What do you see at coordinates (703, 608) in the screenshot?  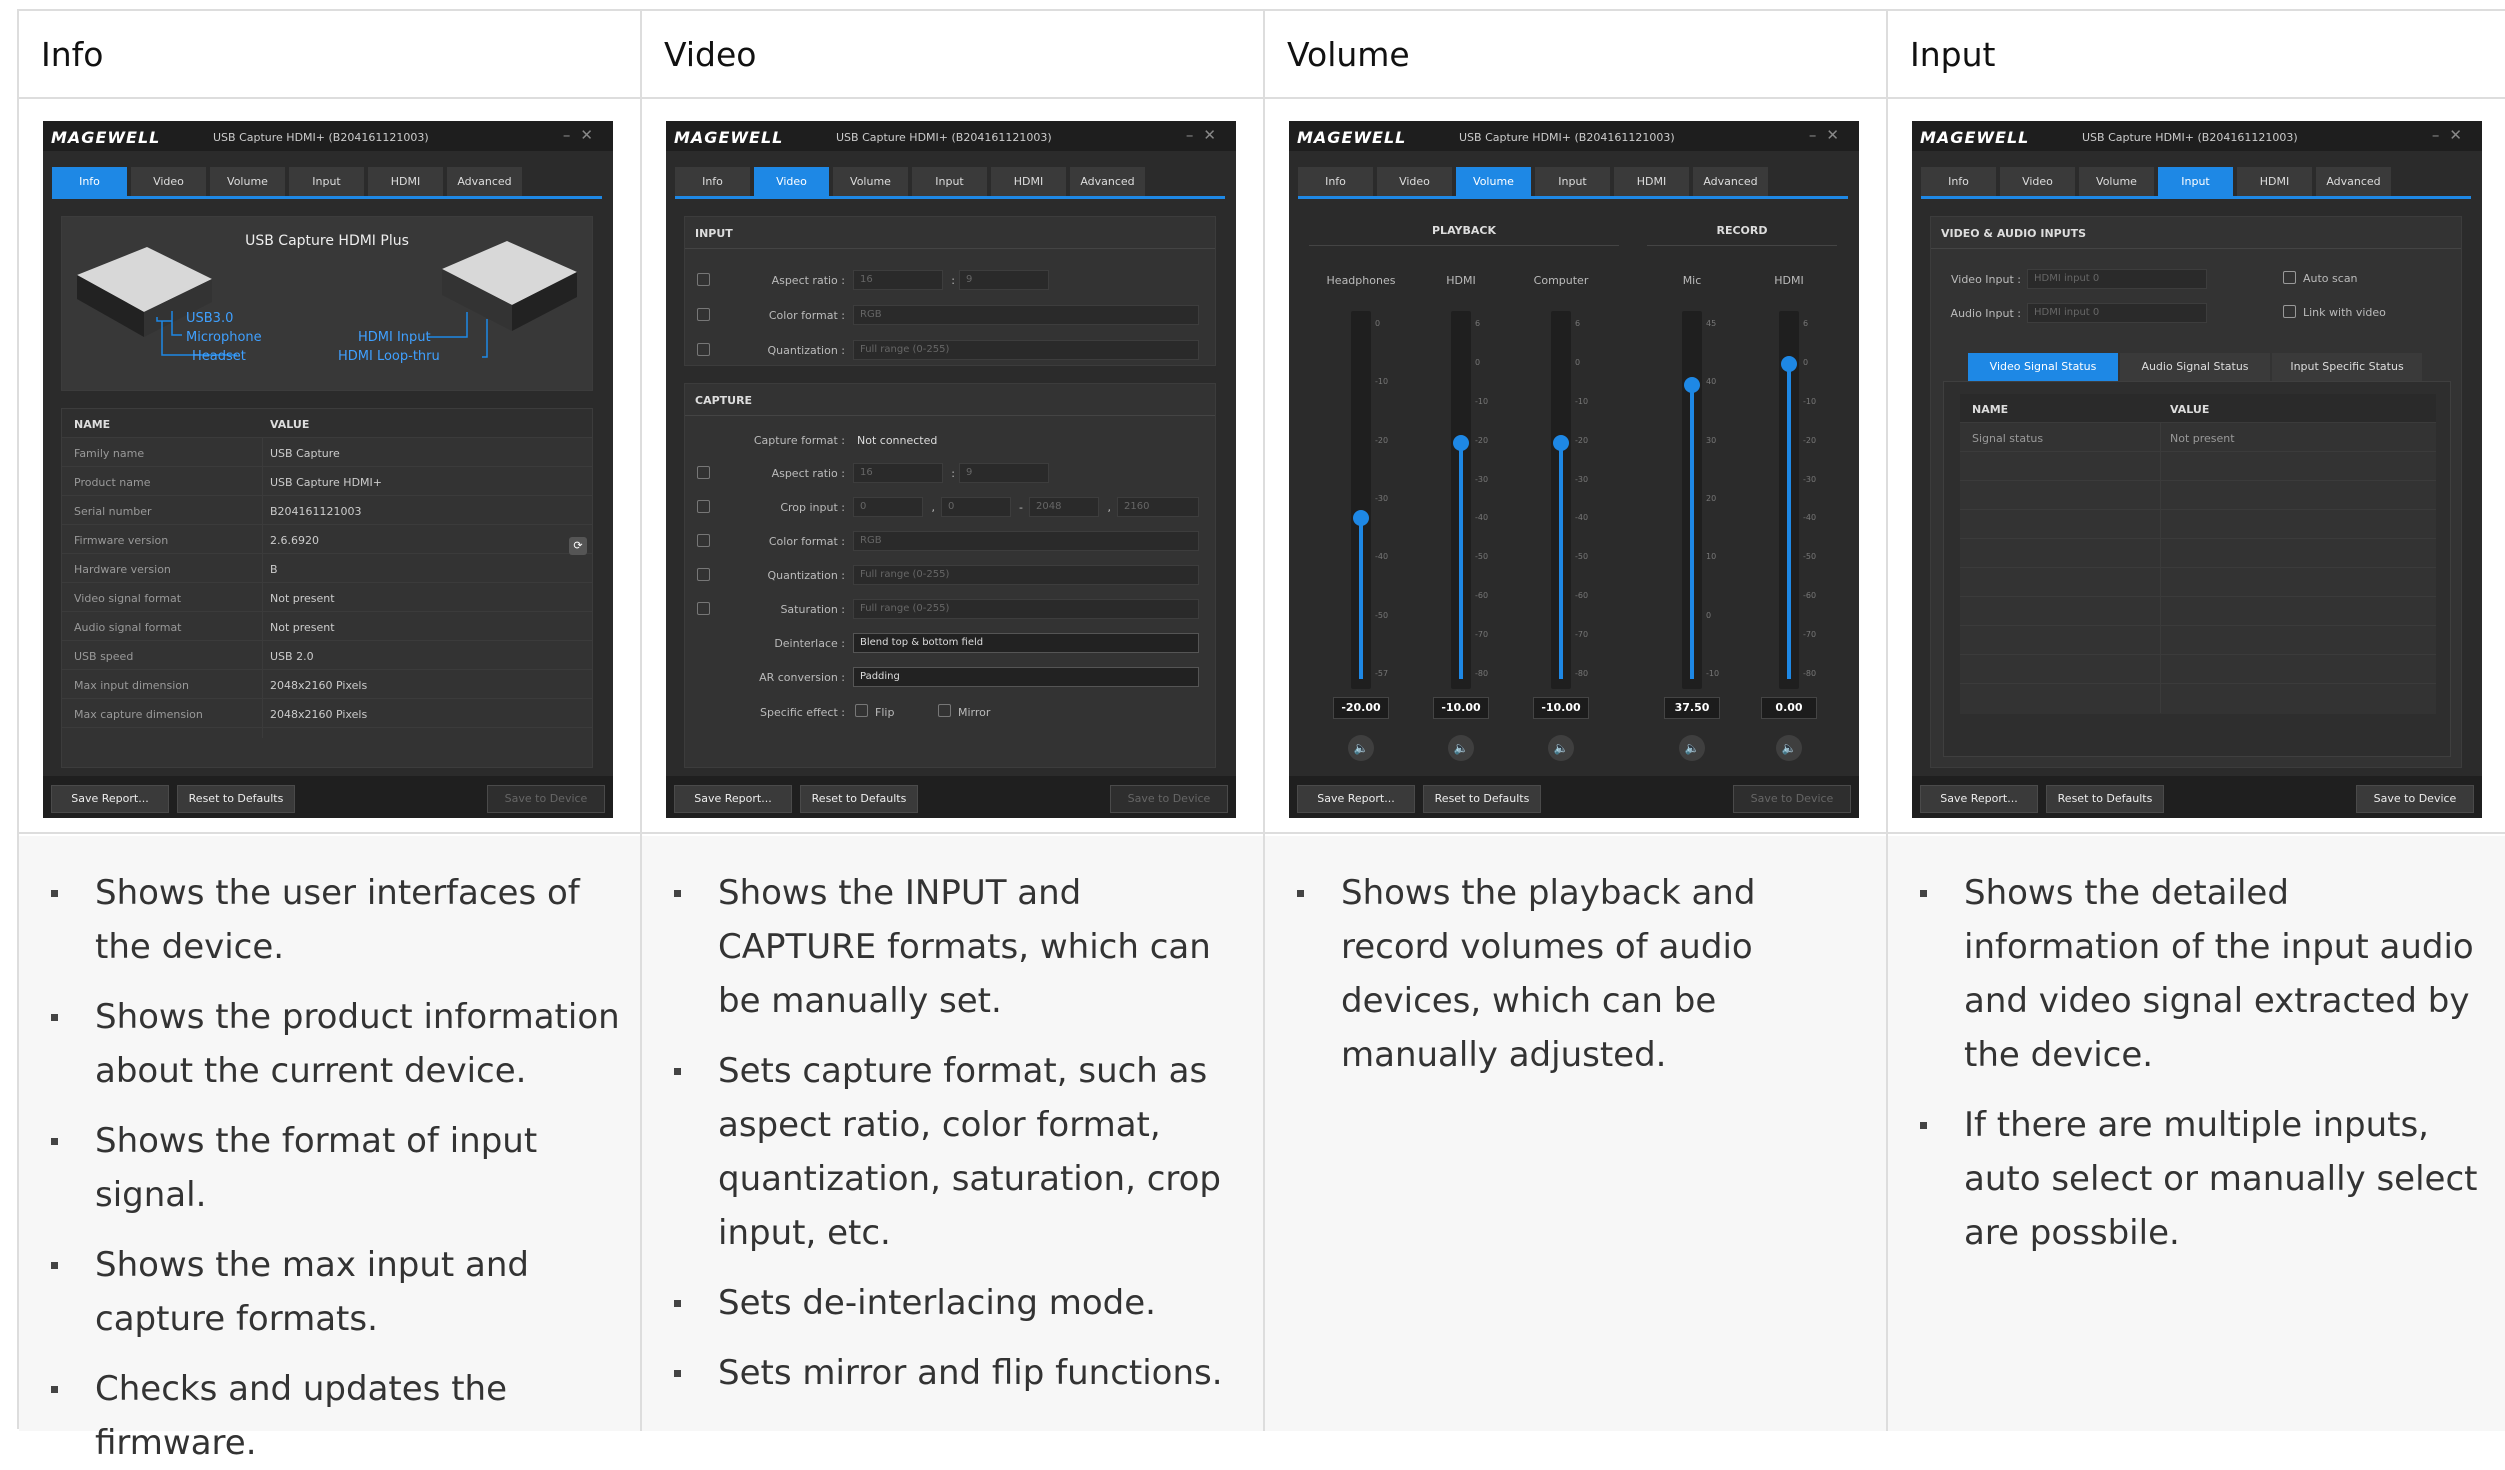 I see `saturation-checkbox` at bounding box center [703, 608].